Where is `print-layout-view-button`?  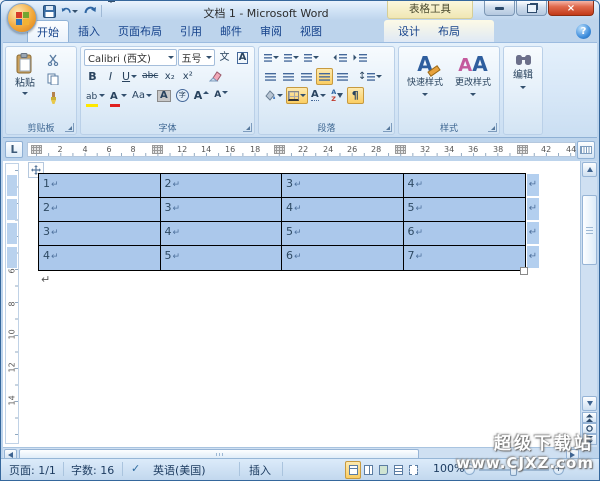 print-layout-view-button is located at coordinates (353, 470).